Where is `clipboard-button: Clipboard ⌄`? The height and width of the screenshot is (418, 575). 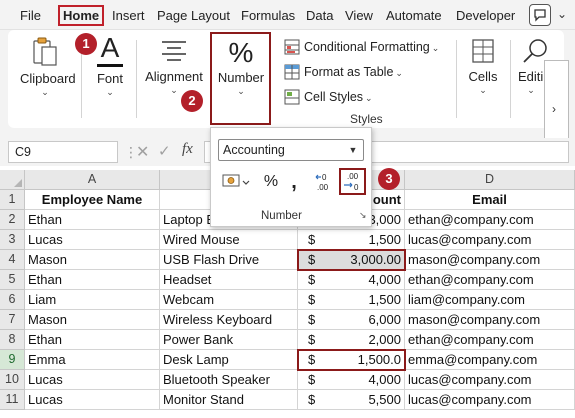
clipboard-button: Clipboard ⌄ is located at coordinates (48, 67).